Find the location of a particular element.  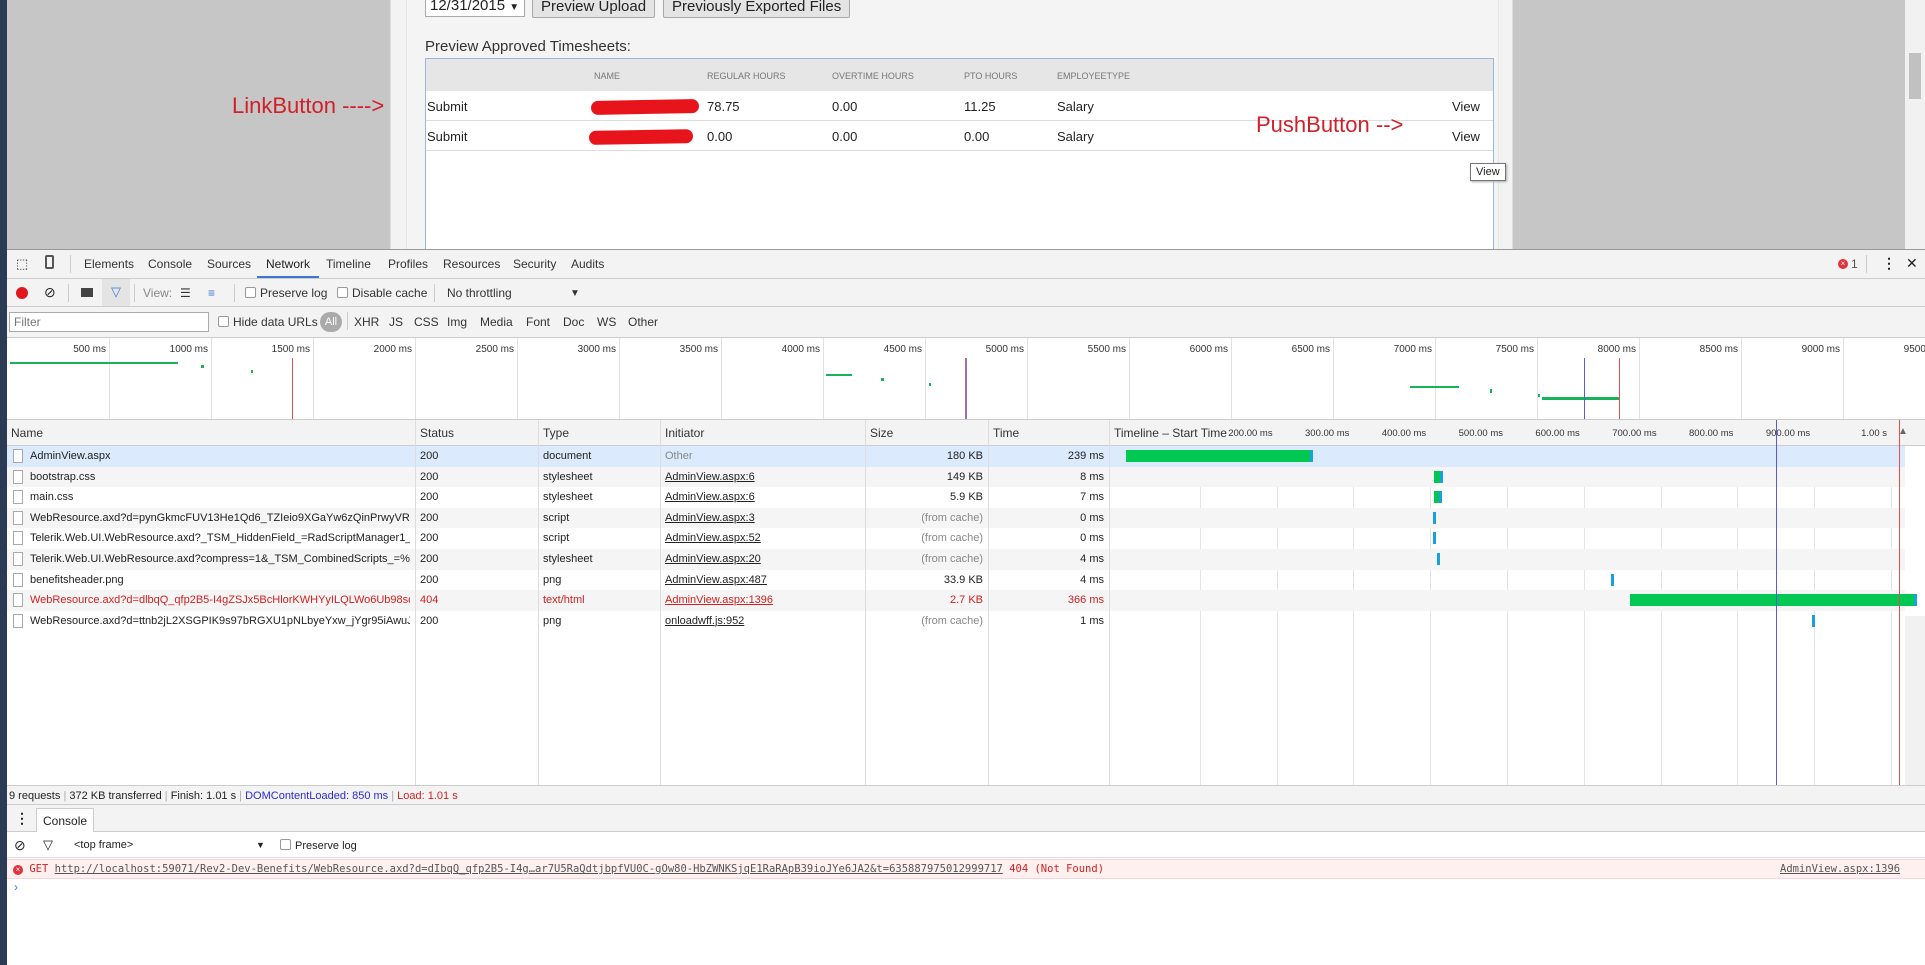

col-type: Type is located at coordinates (556, 433).